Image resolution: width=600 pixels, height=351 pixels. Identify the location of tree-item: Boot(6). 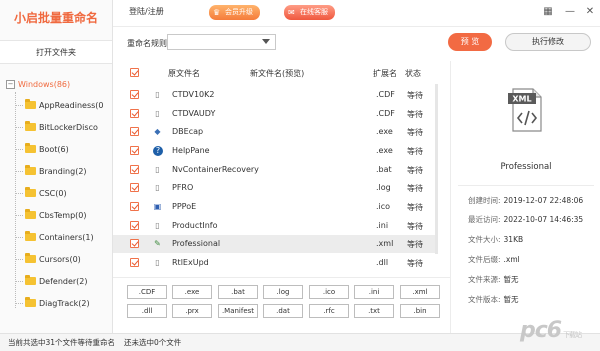
(63, 149).